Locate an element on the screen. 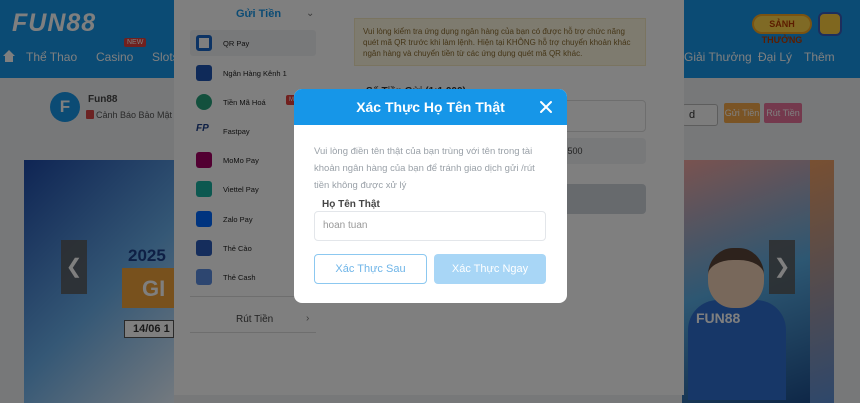  real-name-input: hoan tuan is located at coordinates (430, 226).